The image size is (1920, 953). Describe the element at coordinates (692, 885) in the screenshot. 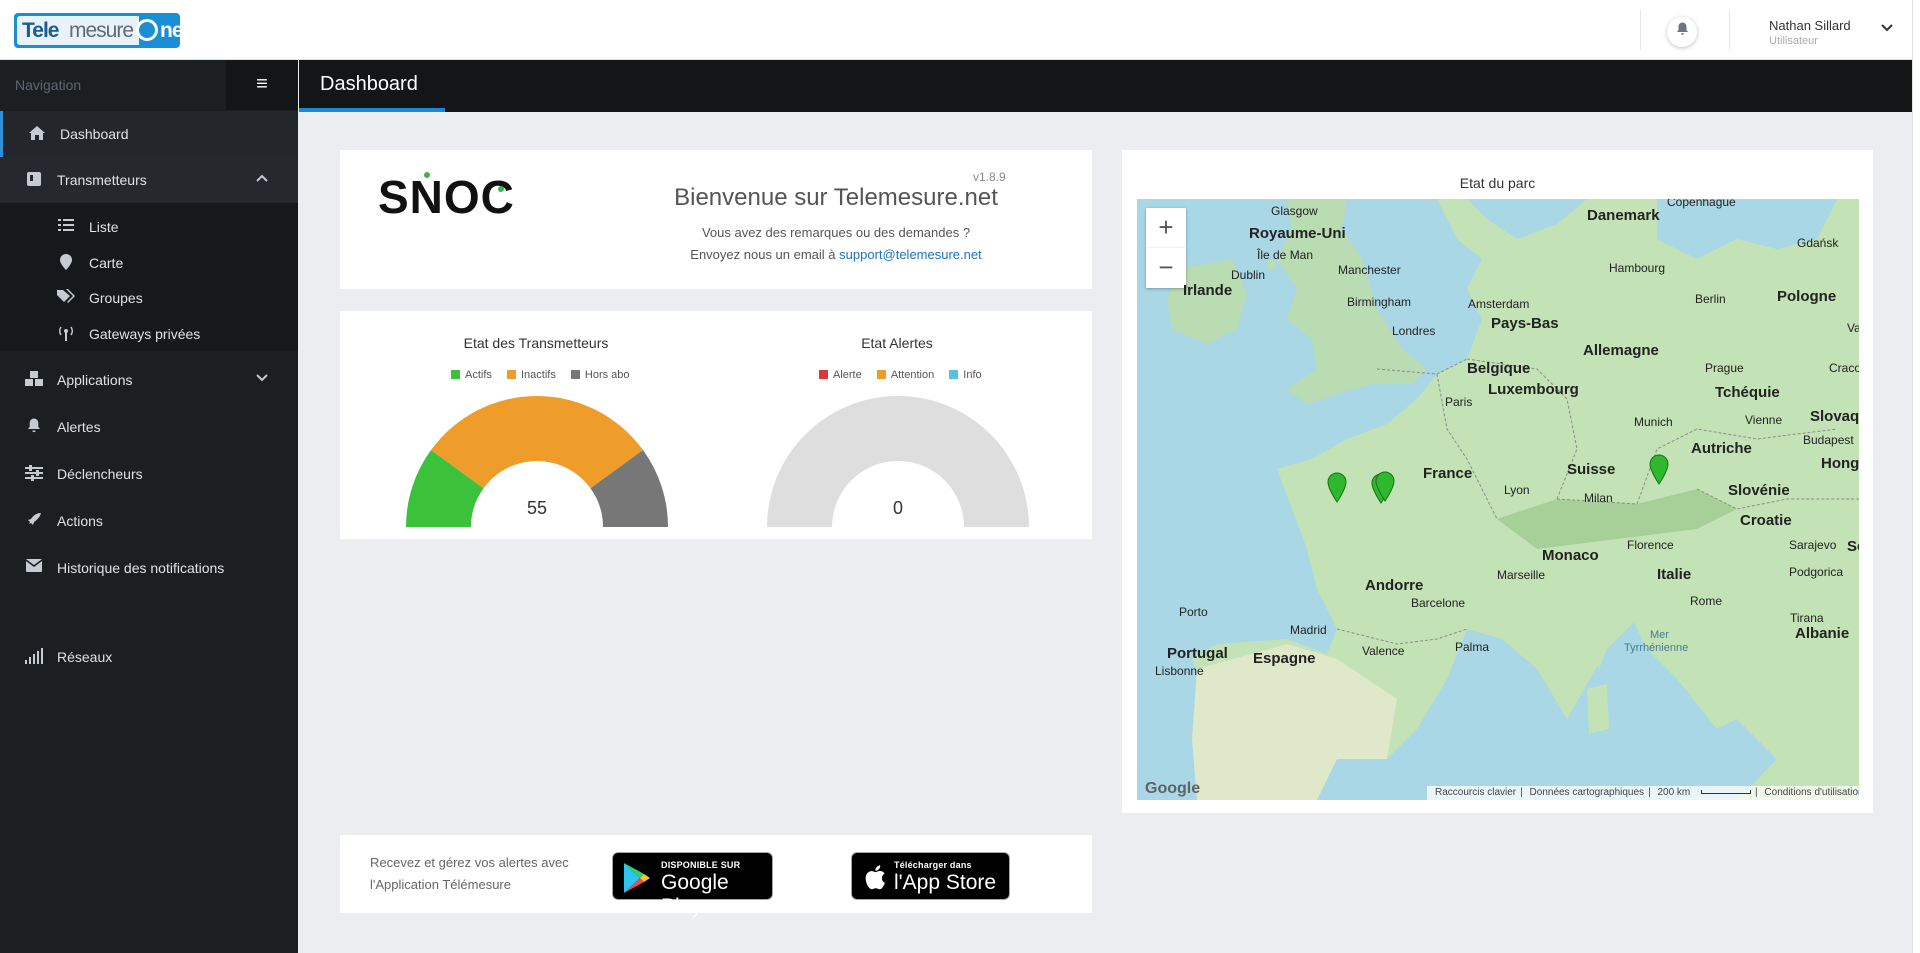

I see `google-play-button: DISPONIBLE SUR Google Play` at that location.